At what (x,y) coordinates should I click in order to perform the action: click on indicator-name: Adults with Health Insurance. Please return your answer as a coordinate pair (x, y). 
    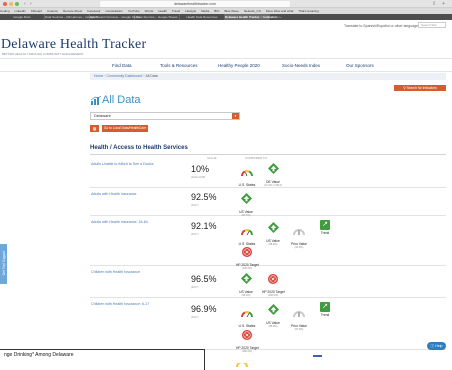
    Looking at the image, I should click on (141, 194).